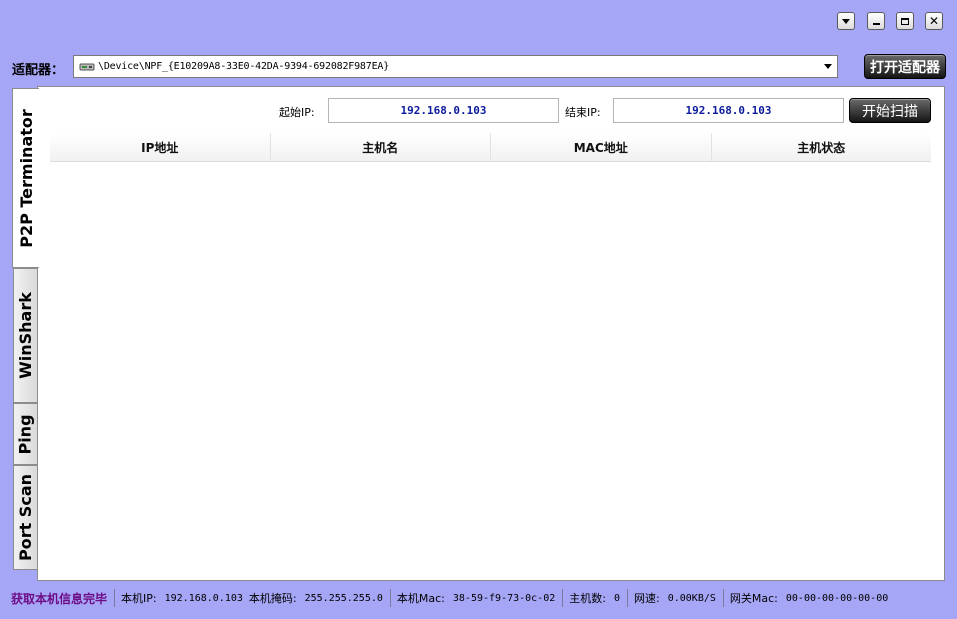 The height and width of the screenshot is (619, 957). I want to click on status-host-count-label: 主机数:, so click(587, 598).